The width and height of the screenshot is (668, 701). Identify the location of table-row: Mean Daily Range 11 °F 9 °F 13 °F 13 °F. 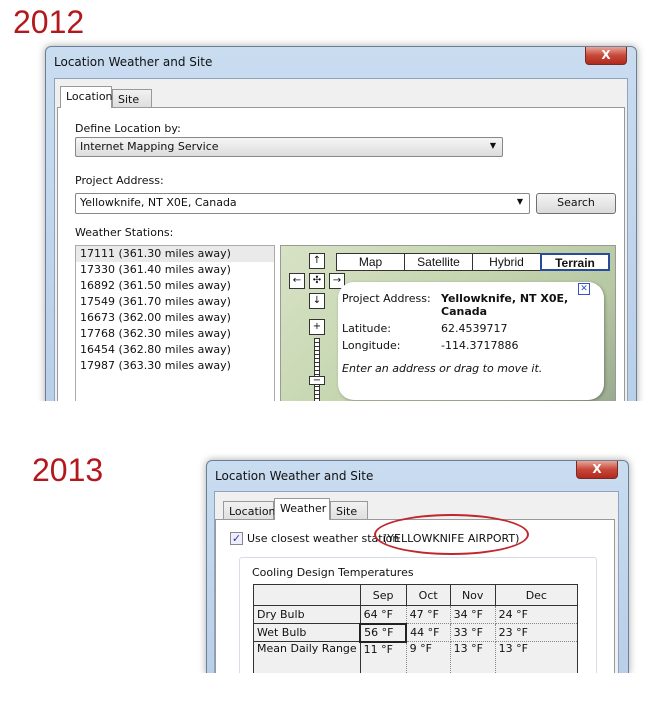
(416, 657).